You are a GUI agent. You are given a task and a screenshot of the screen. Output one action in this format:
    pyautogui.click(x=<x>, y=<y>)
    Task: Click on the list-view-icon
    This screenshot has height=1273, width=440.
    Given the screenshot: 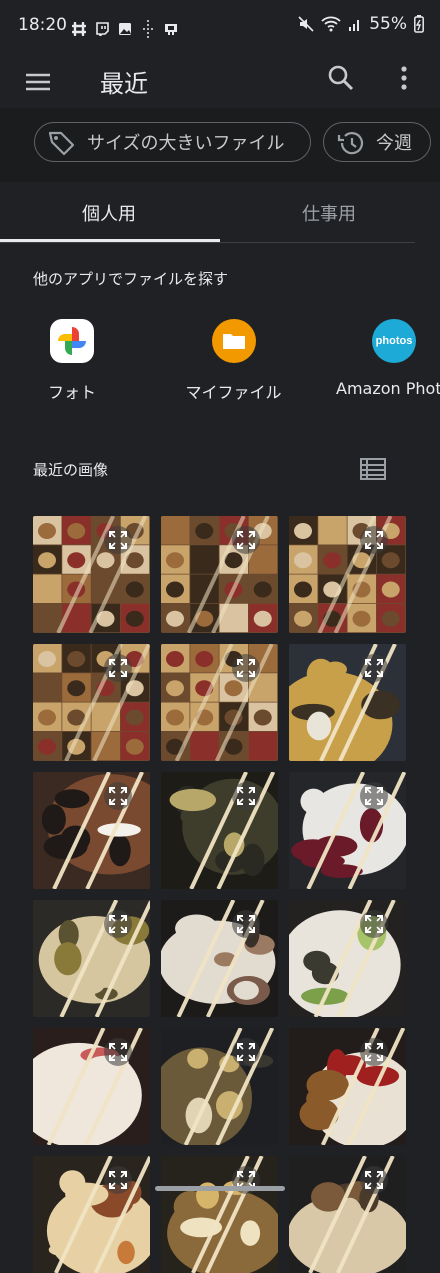 What is the action you would take?
    pyautogui.click(x=373, y=469)
    